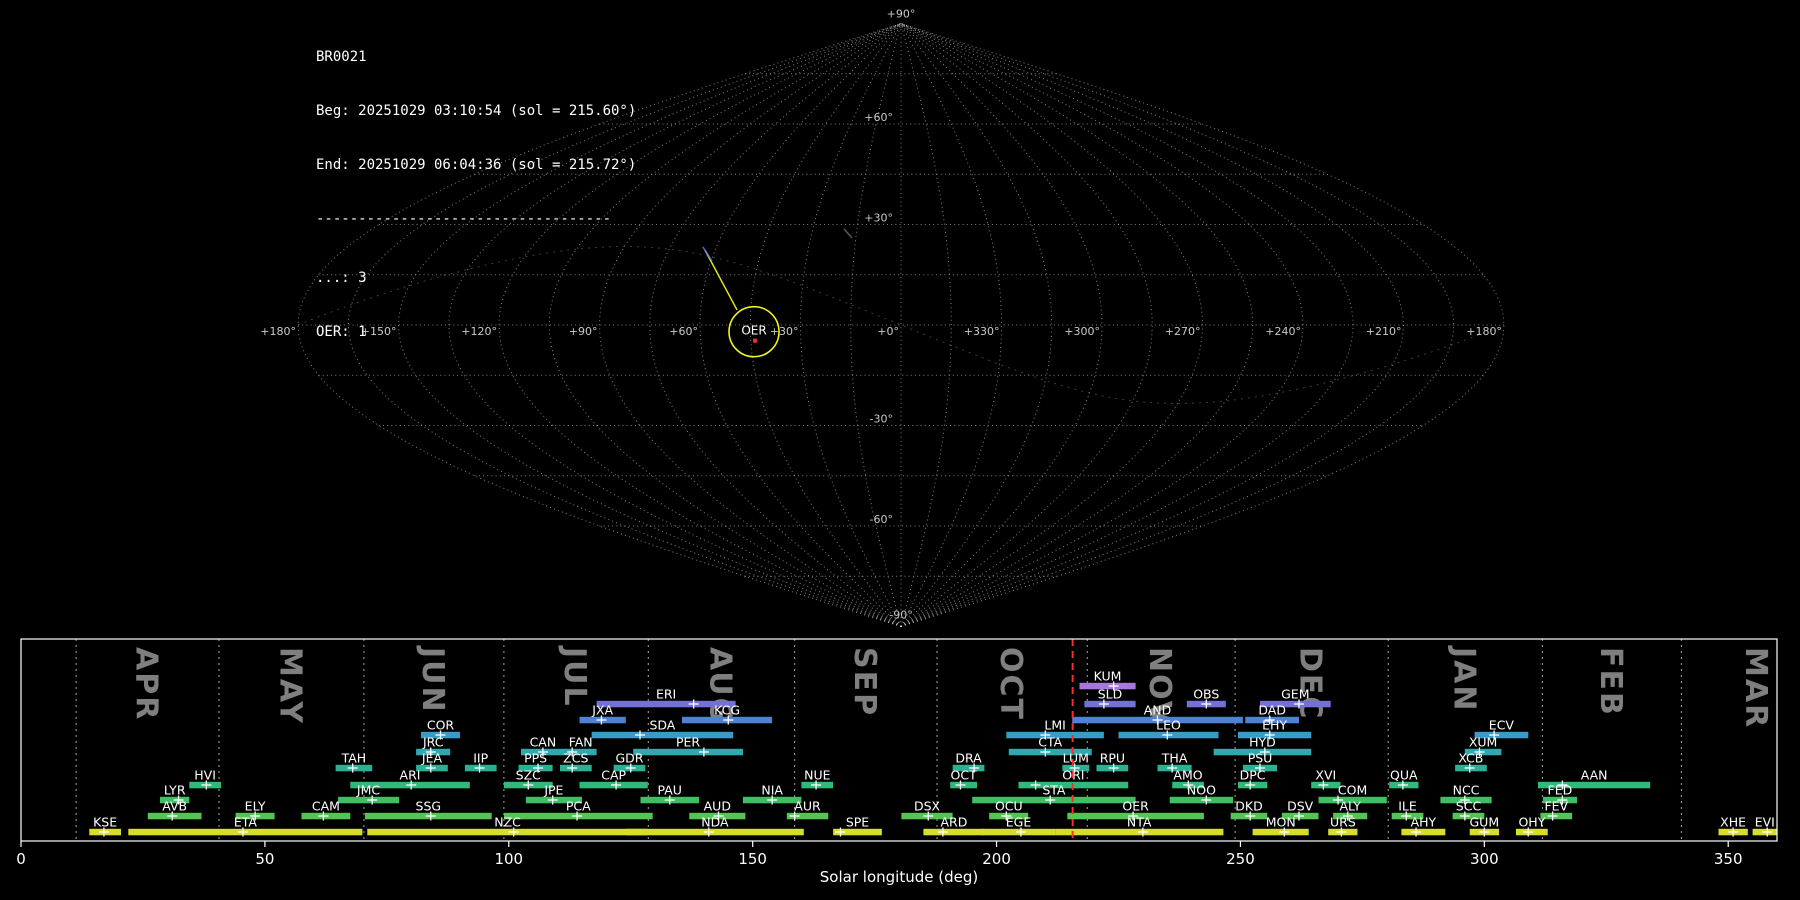 Image resolution: width=1800 pixels, height=900 pixels. Describe the element at coordinates (1484, 822) in the screenshot. I see `shower-label-gum: GUM` at that location.